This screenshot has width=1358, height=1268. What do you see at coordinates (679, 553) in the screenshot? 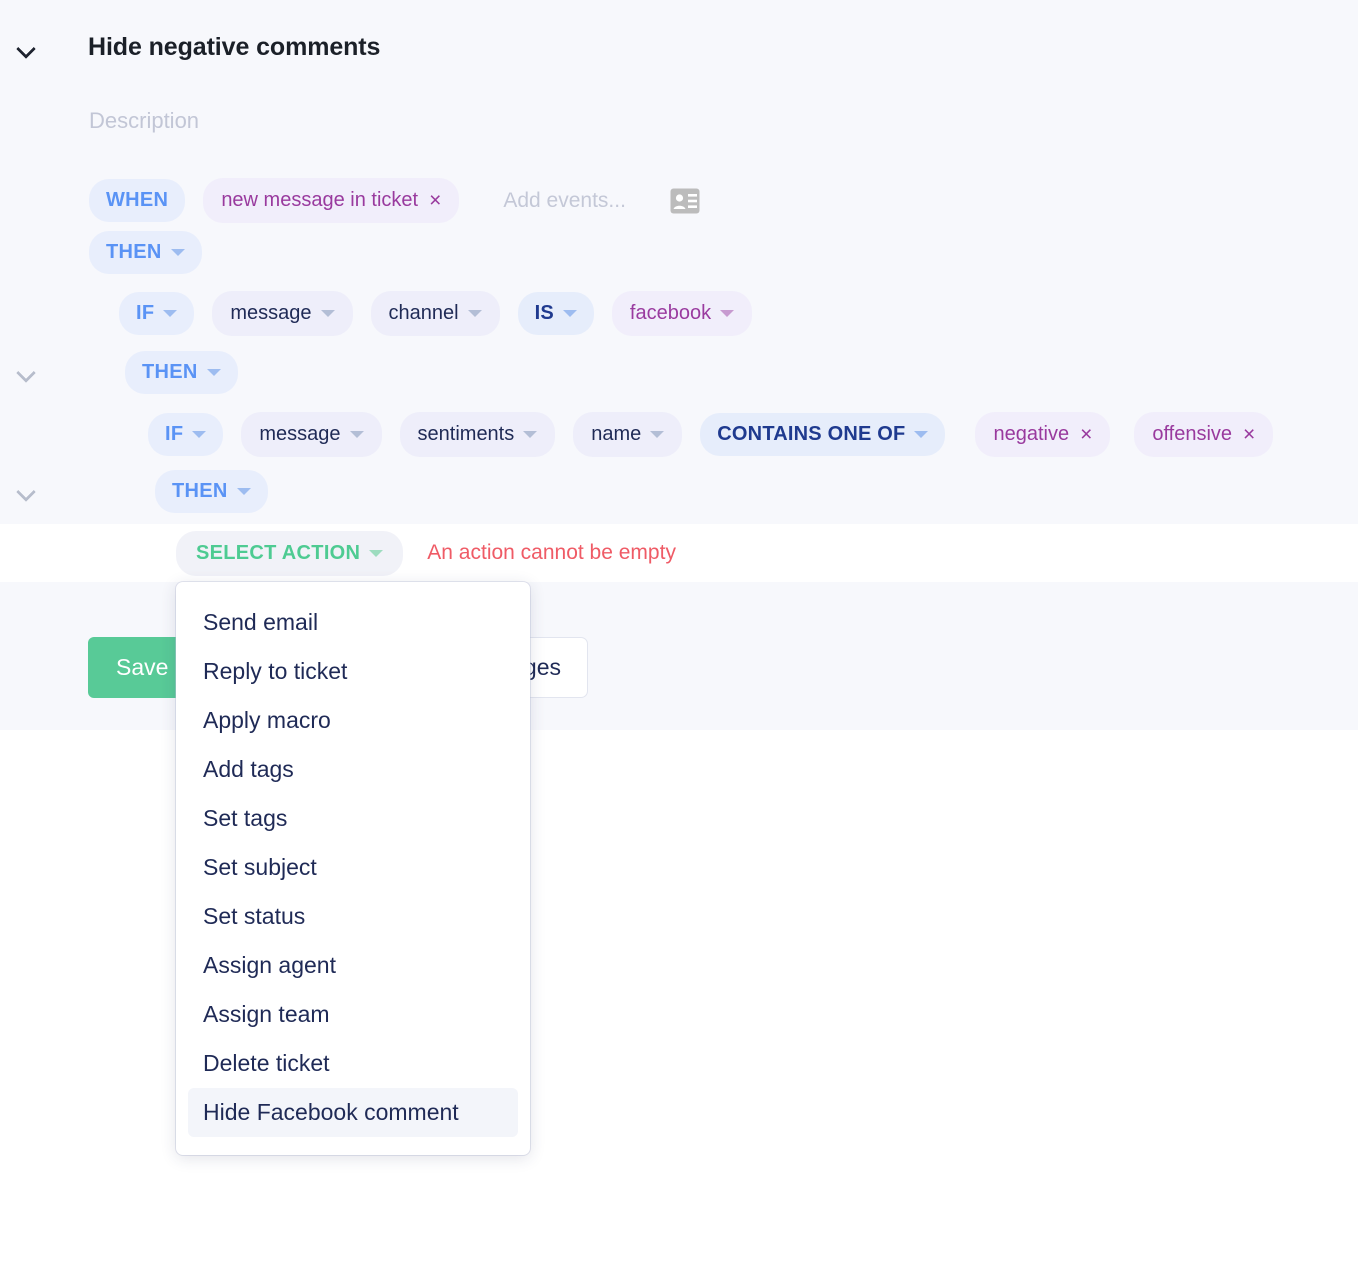
I see `select-action-row: SELECT ACTION An action cannot be empty` at bounding box center [679, 553].